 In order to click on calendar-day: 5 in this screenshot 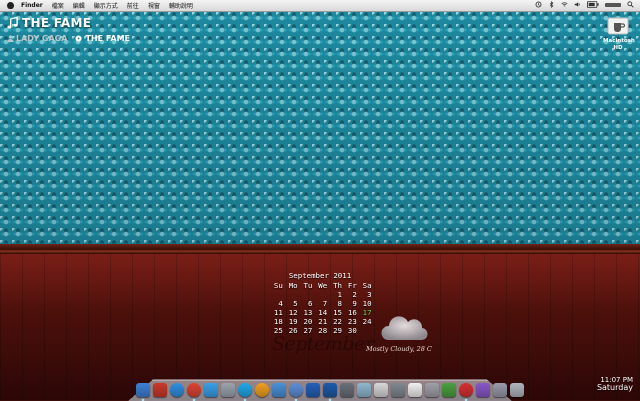, I will do `click(295, 303)`.